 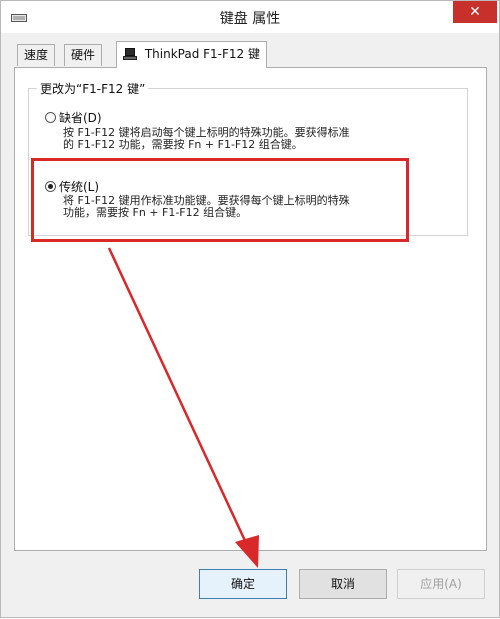 What do you see at coordinates (93, 88) in the screenshot?
I see `group-legend: 更改为“F1-F12 键”` at bounding box center [93, 88].